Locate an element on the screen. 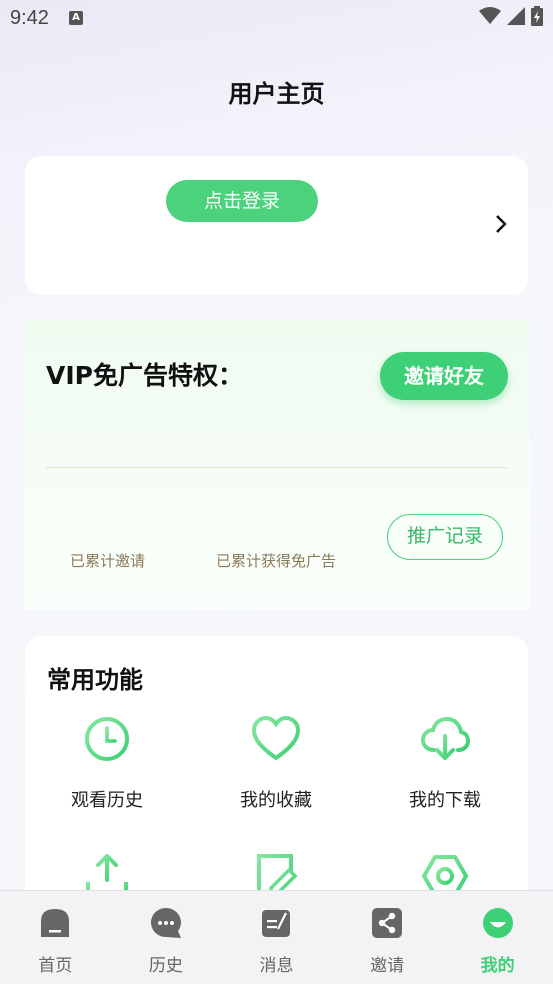 The width and height of the screenshot is (553, 984). func-my-downloads: 我的下载 is located at coordinates (445, 763).